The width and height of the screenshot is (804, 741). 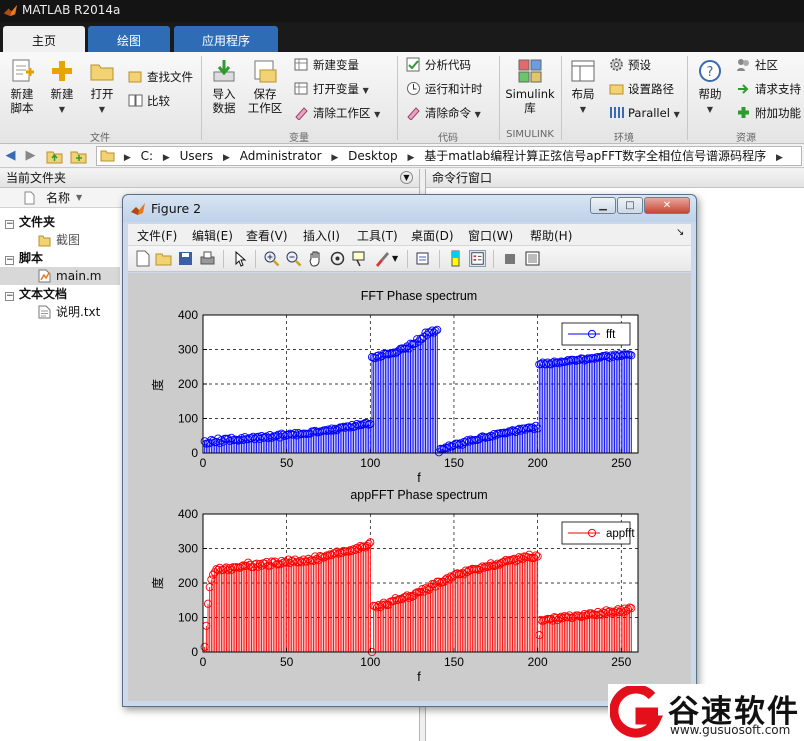 I want to click on tree-group-scripts: − 脚本, so click(x=60, y=258).